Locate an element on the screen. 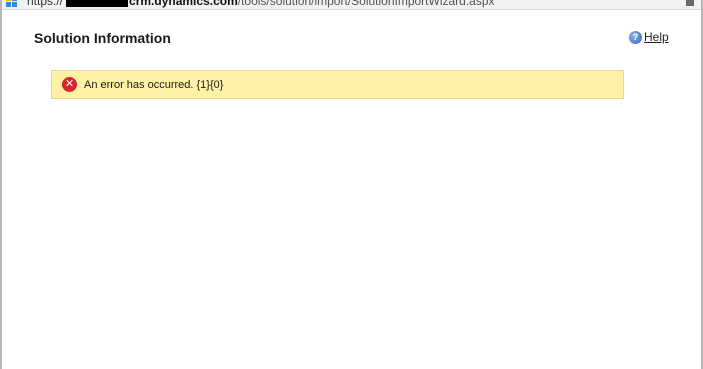 The image size is (703, 369). url-prefix: https:// is located at coordinates (45, 4).